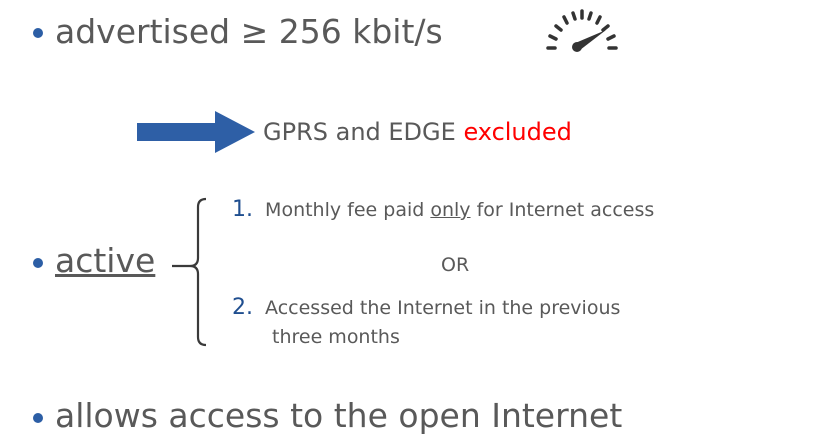  Describe the element at coordinates (105, 260) in the screenshot. I see `item-active-label: active` at that location.